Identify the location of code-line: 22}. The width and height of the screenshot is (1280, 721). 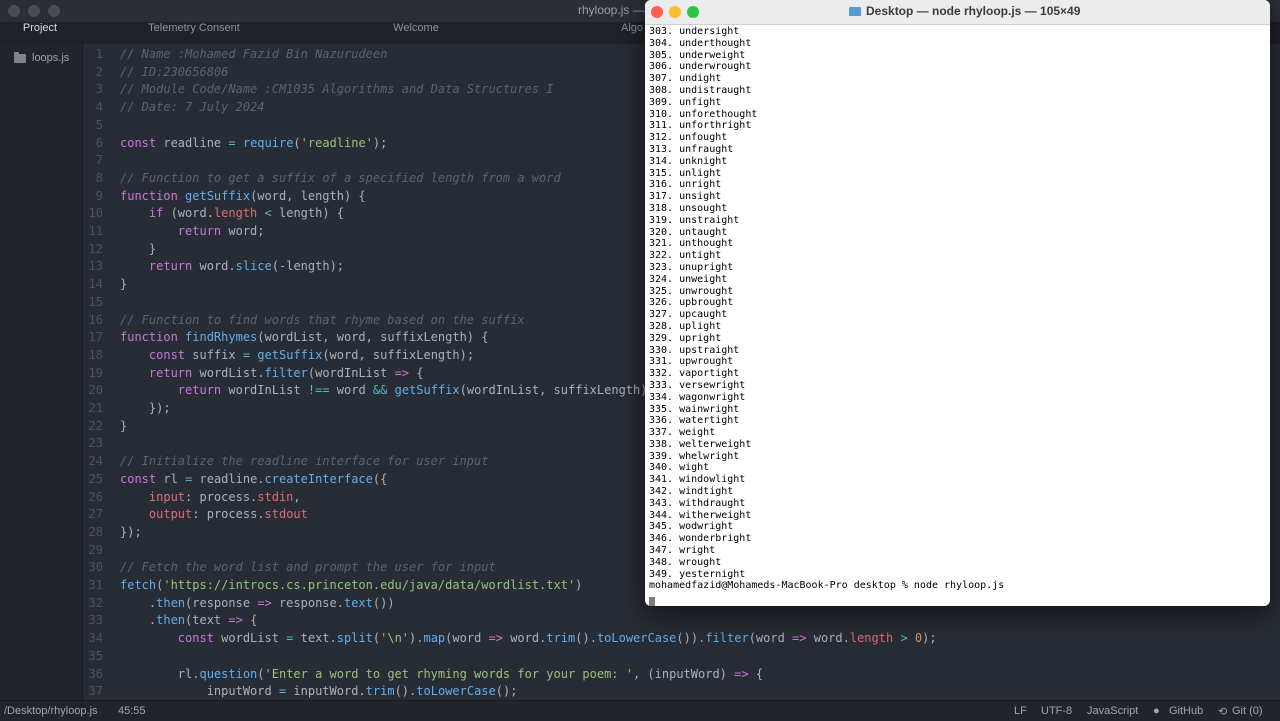
(105, 427).